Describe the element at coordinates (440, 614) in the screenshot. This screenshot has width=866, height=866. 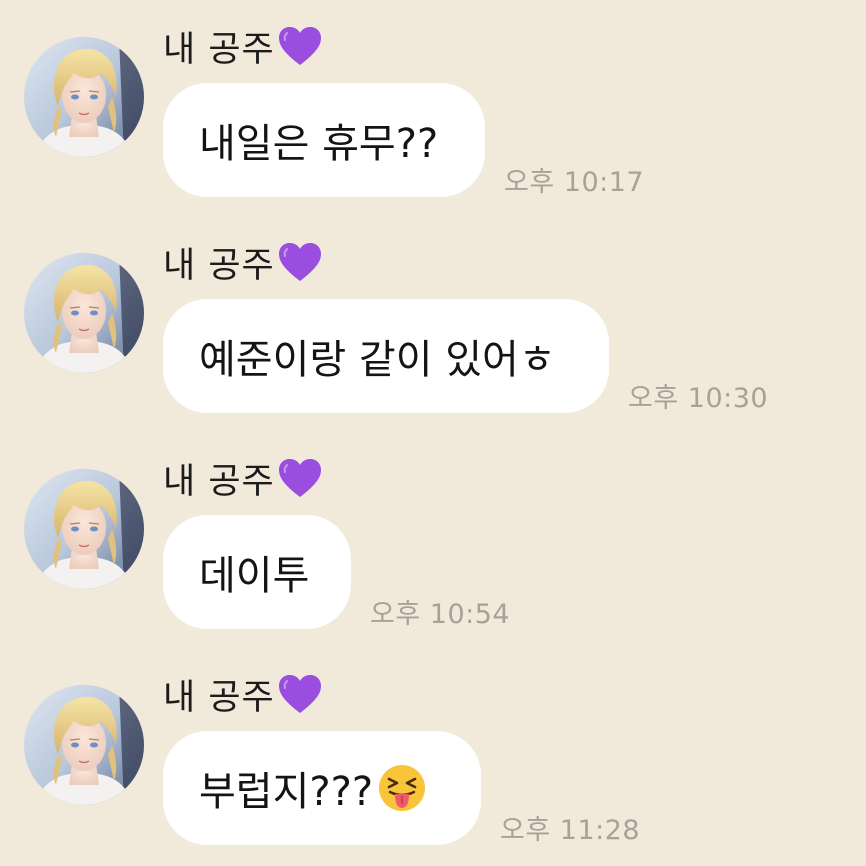
I see `message-timestamp: 오후 10:54` at that location.